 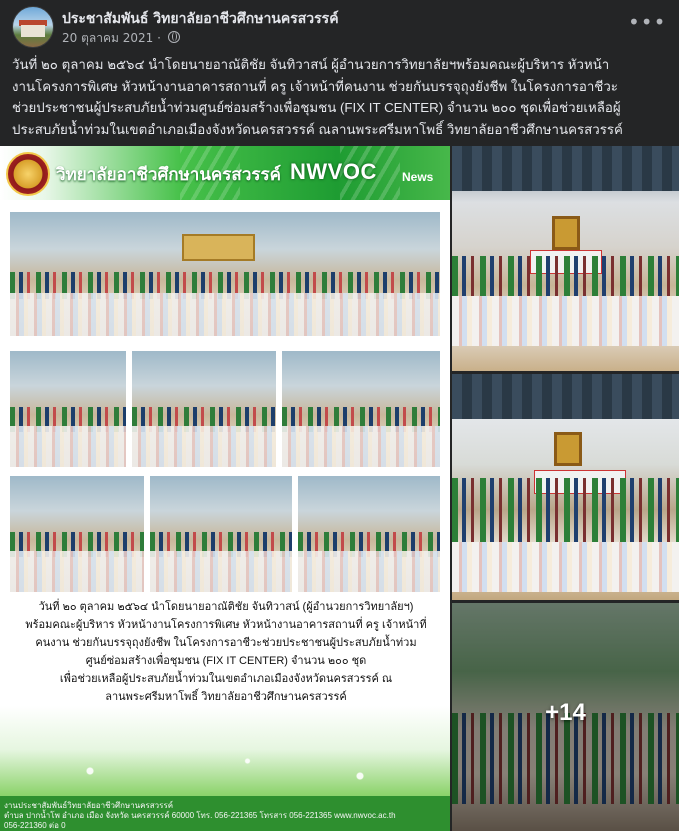 I want to click on poster-photo-group, so click(x=225, y=274).